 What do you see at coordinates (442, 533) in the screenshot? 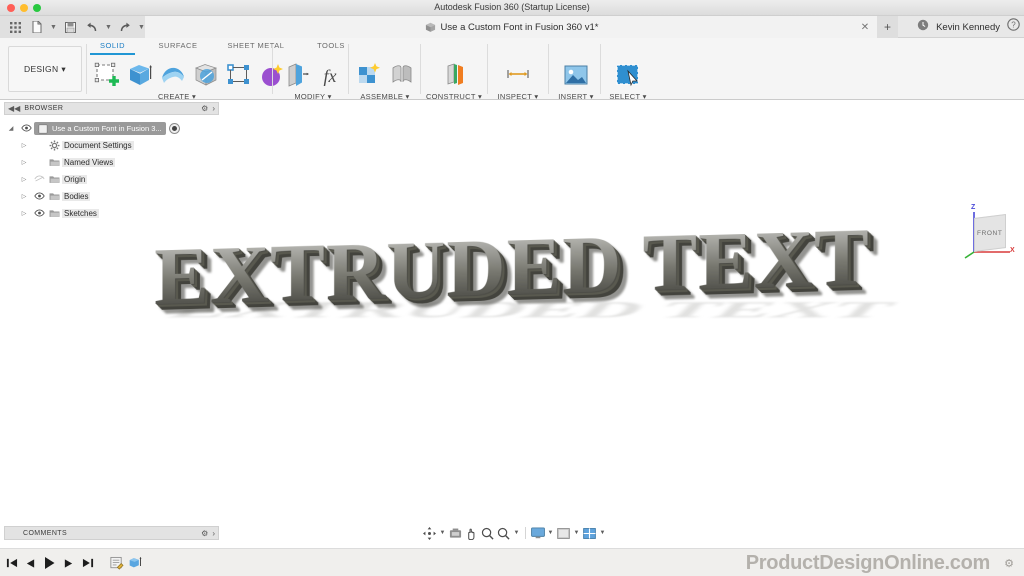
I see `orbit-caret-icon: ▼` at bounding box center [442, 533].